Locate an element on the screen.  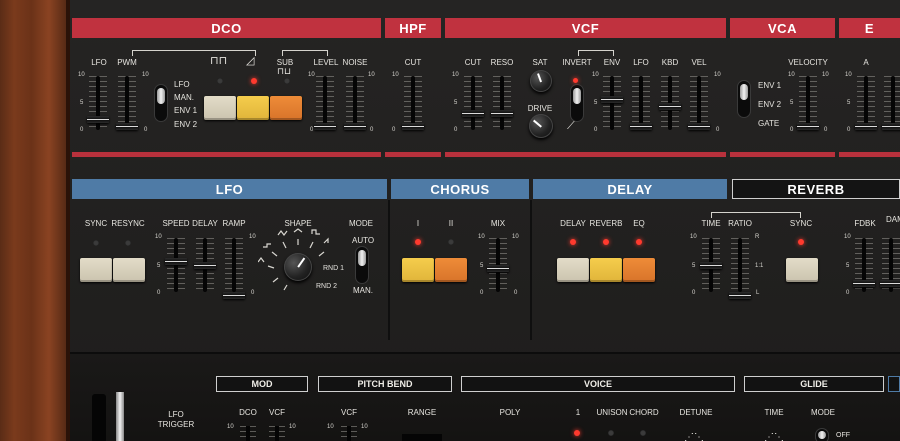
mod-dco-slider is located at coordinates (248, 433).